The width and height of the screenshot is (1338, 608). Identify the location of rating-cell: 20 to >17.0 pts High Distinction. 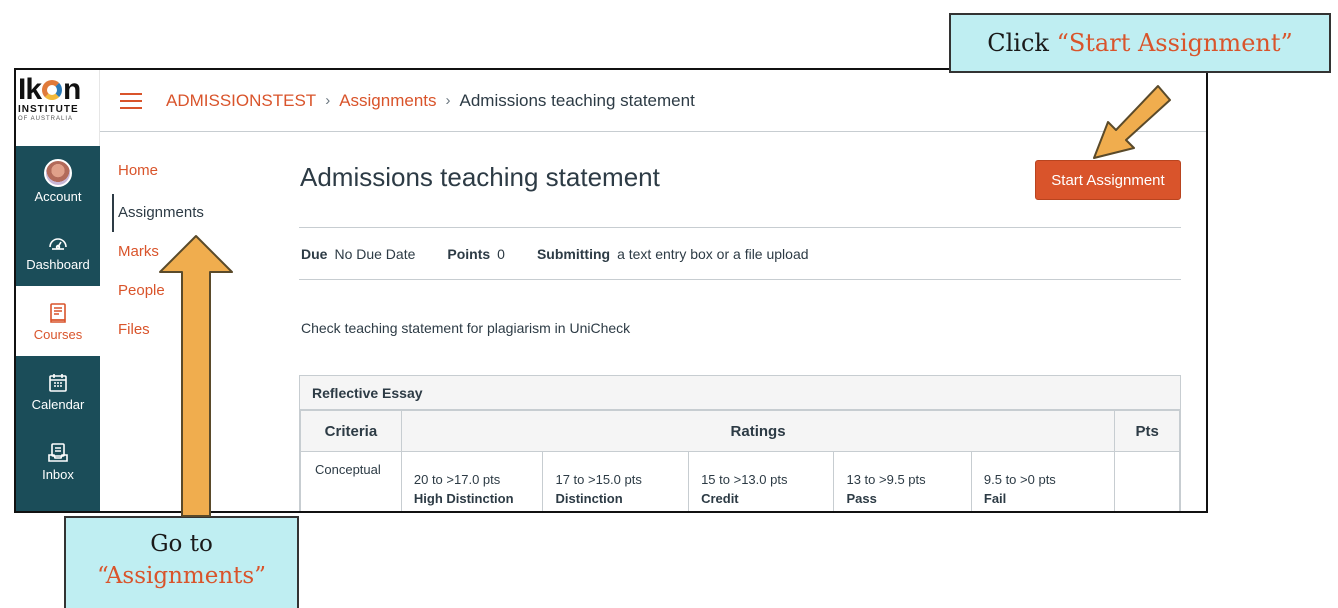
(472, 481).